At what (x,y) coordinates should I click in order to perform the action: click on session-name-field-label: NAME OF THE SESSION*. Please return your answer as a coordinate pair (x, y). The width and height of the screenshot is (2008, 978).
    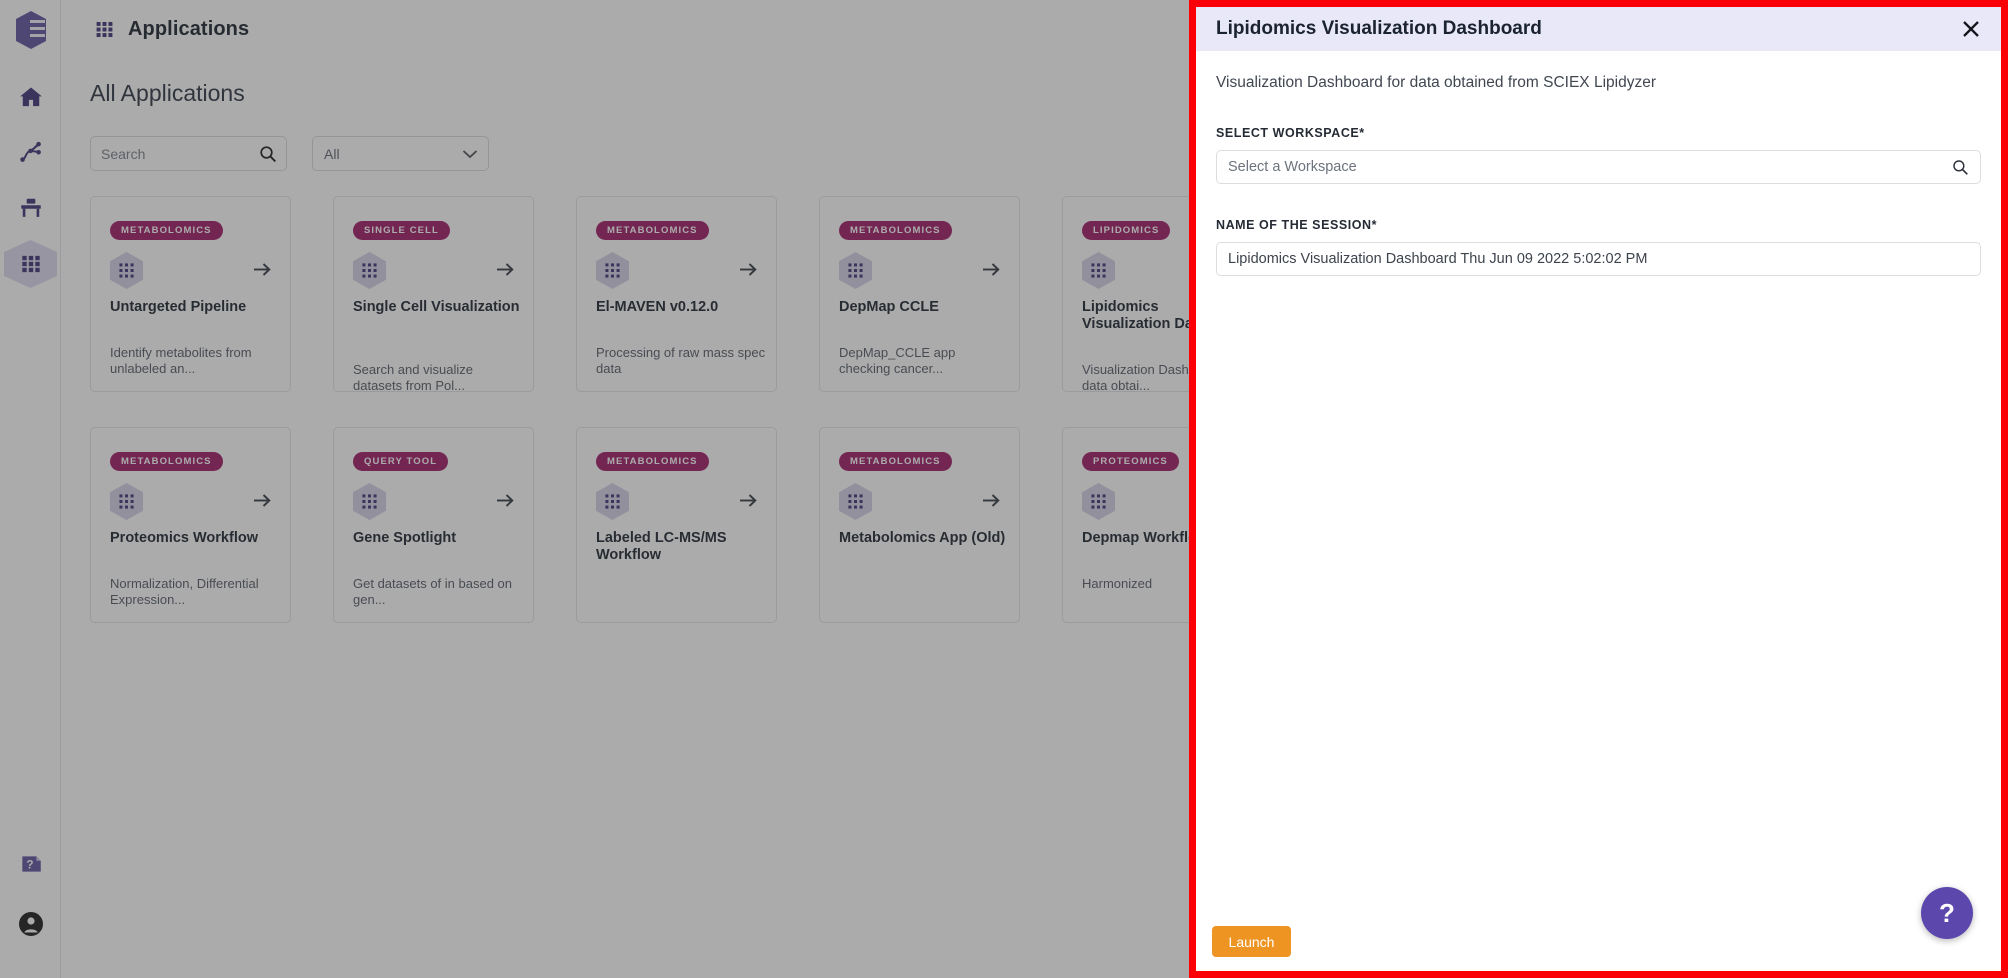
    Looking at the image, I should click on (1297, 225).